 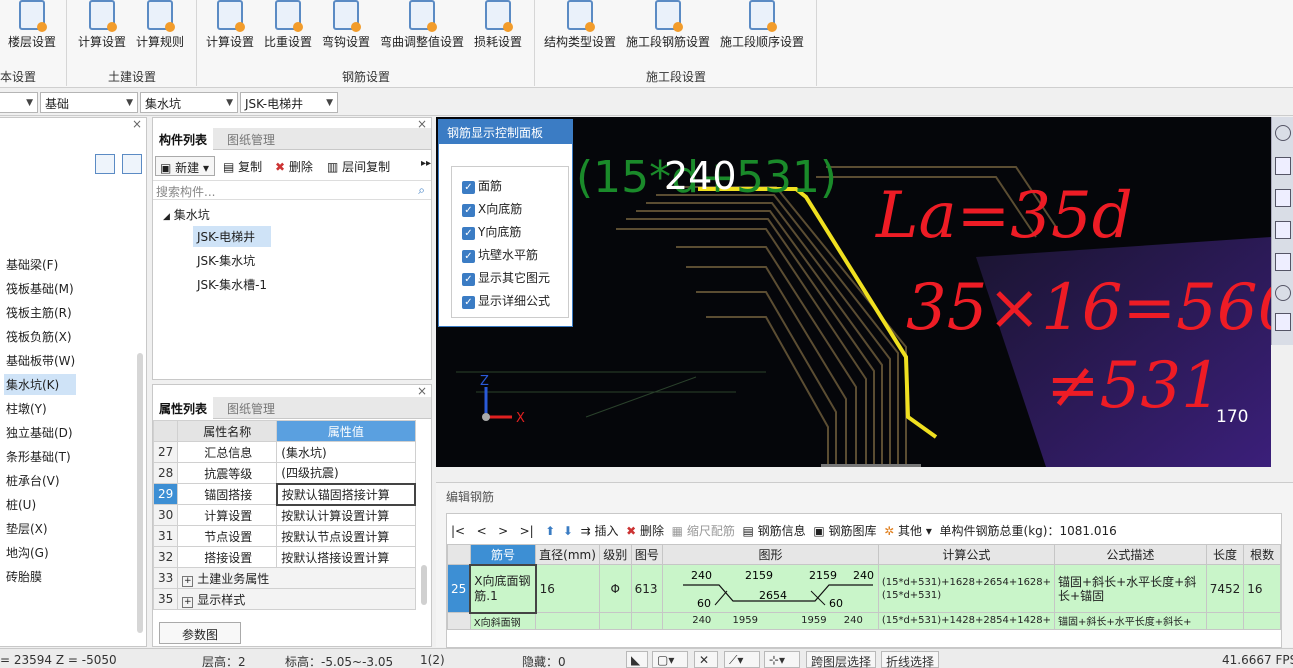 What do you see at coordinates (346, 515) in the screenshot?
I see `property-value: 按默认计算设置计算` at bounding box center [346, 515].